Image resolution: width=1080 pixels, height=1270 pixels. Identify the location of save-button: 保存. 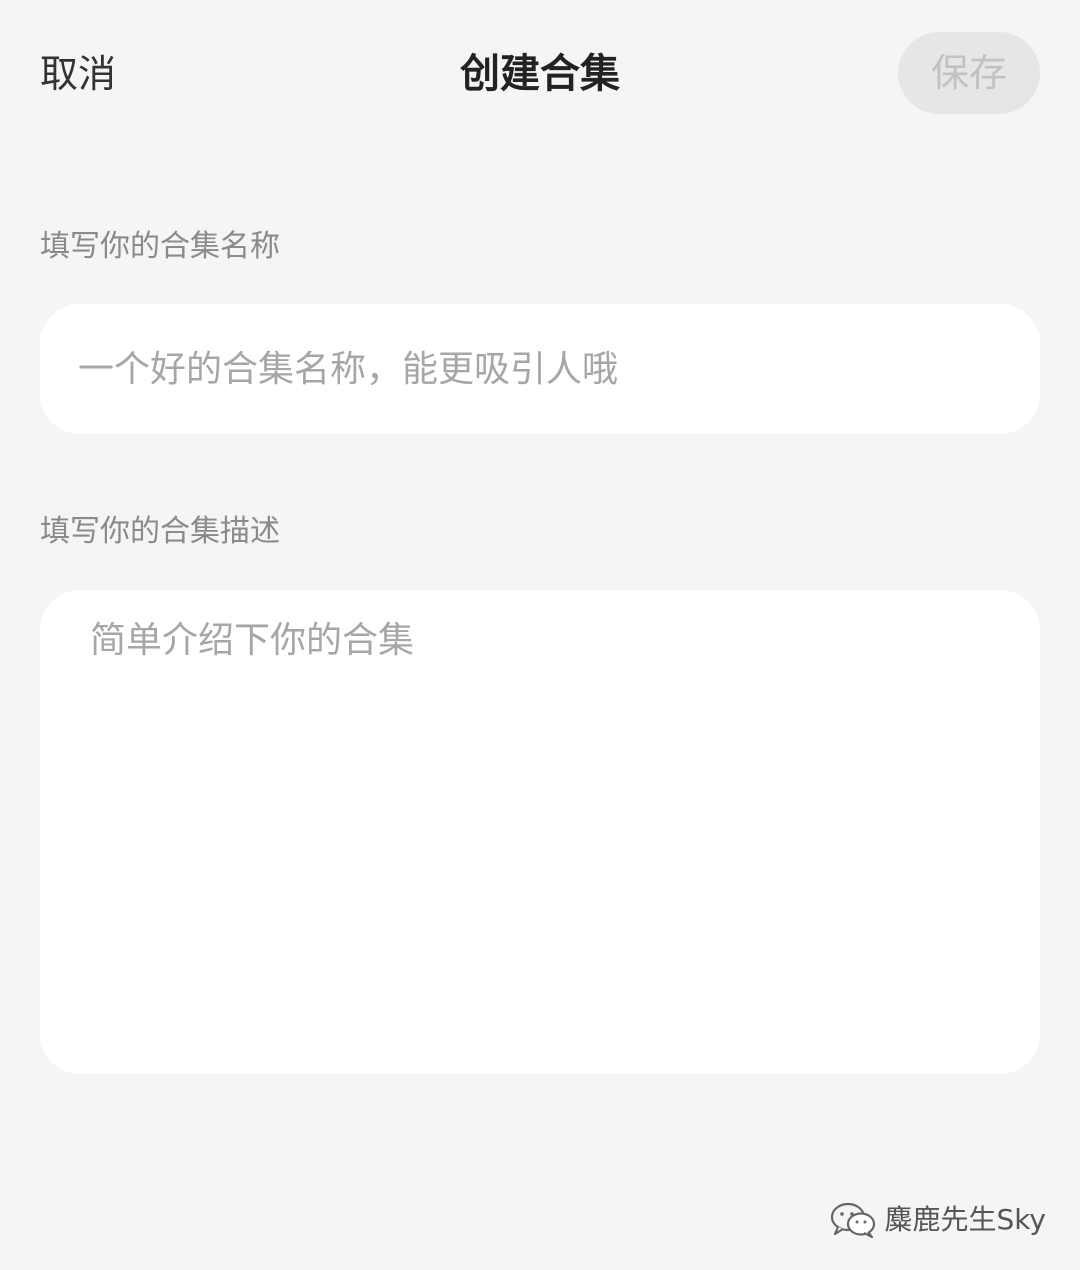
(969, 73).